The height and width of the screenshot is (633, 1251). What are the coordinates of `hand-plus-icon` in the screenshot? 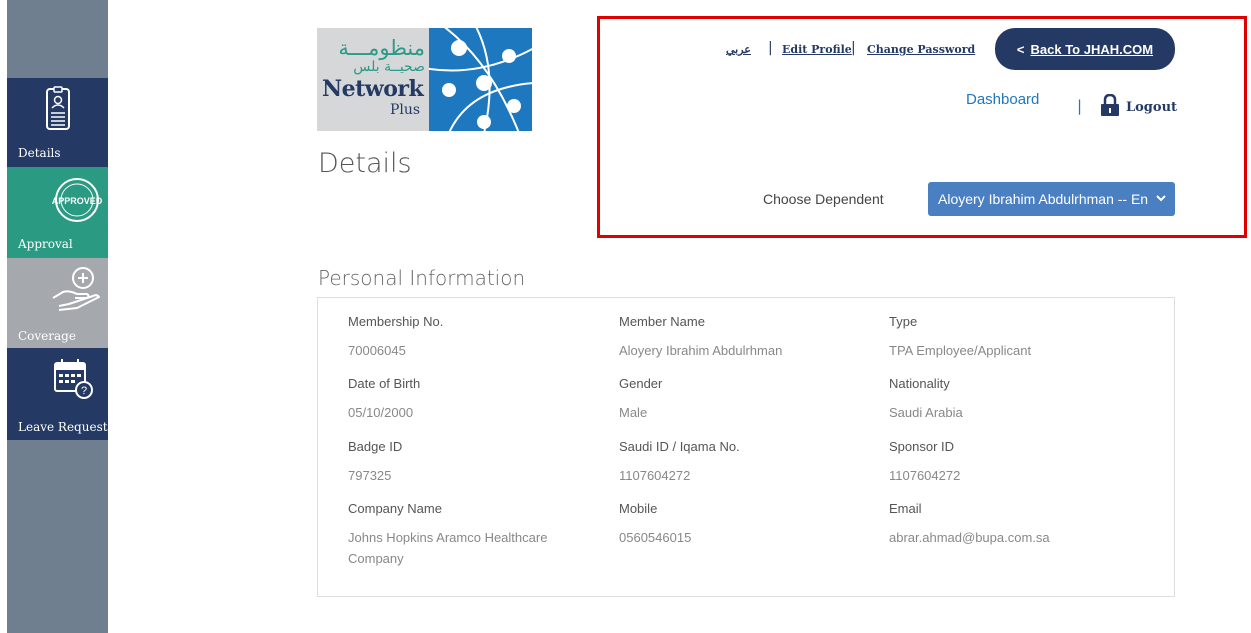 It's located at (75, 289).